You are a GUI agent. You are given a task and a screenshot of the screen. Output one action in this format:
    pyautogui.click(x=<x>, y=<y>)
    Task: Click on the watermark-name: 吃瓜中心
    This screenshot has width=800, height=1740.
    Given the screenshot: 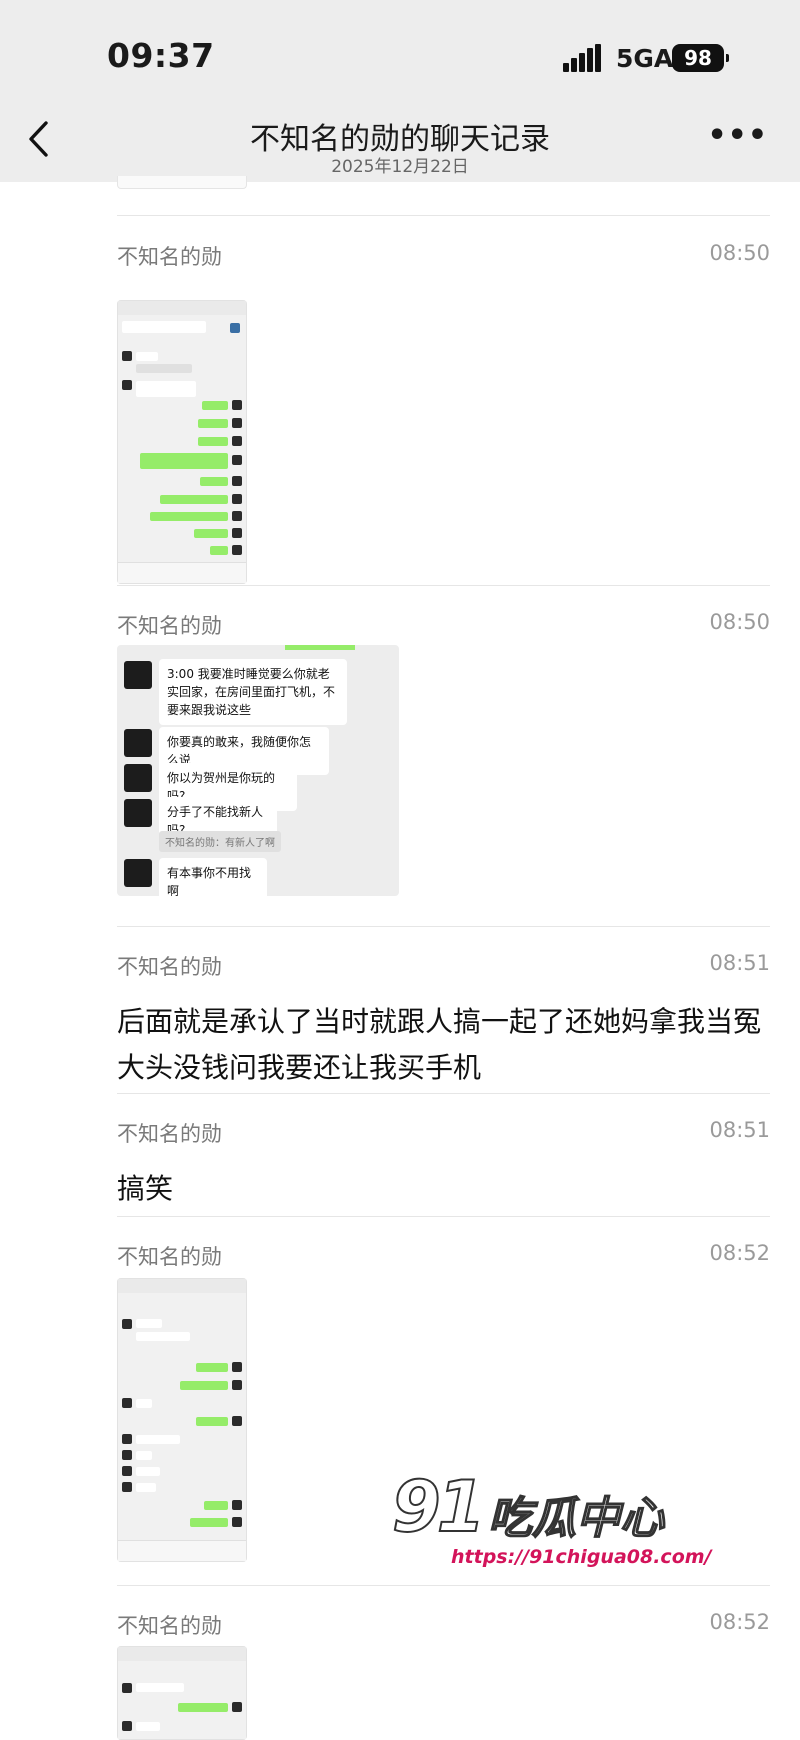 What is the action you would take?
    pyautogui.click(x=576, y=1518)
    